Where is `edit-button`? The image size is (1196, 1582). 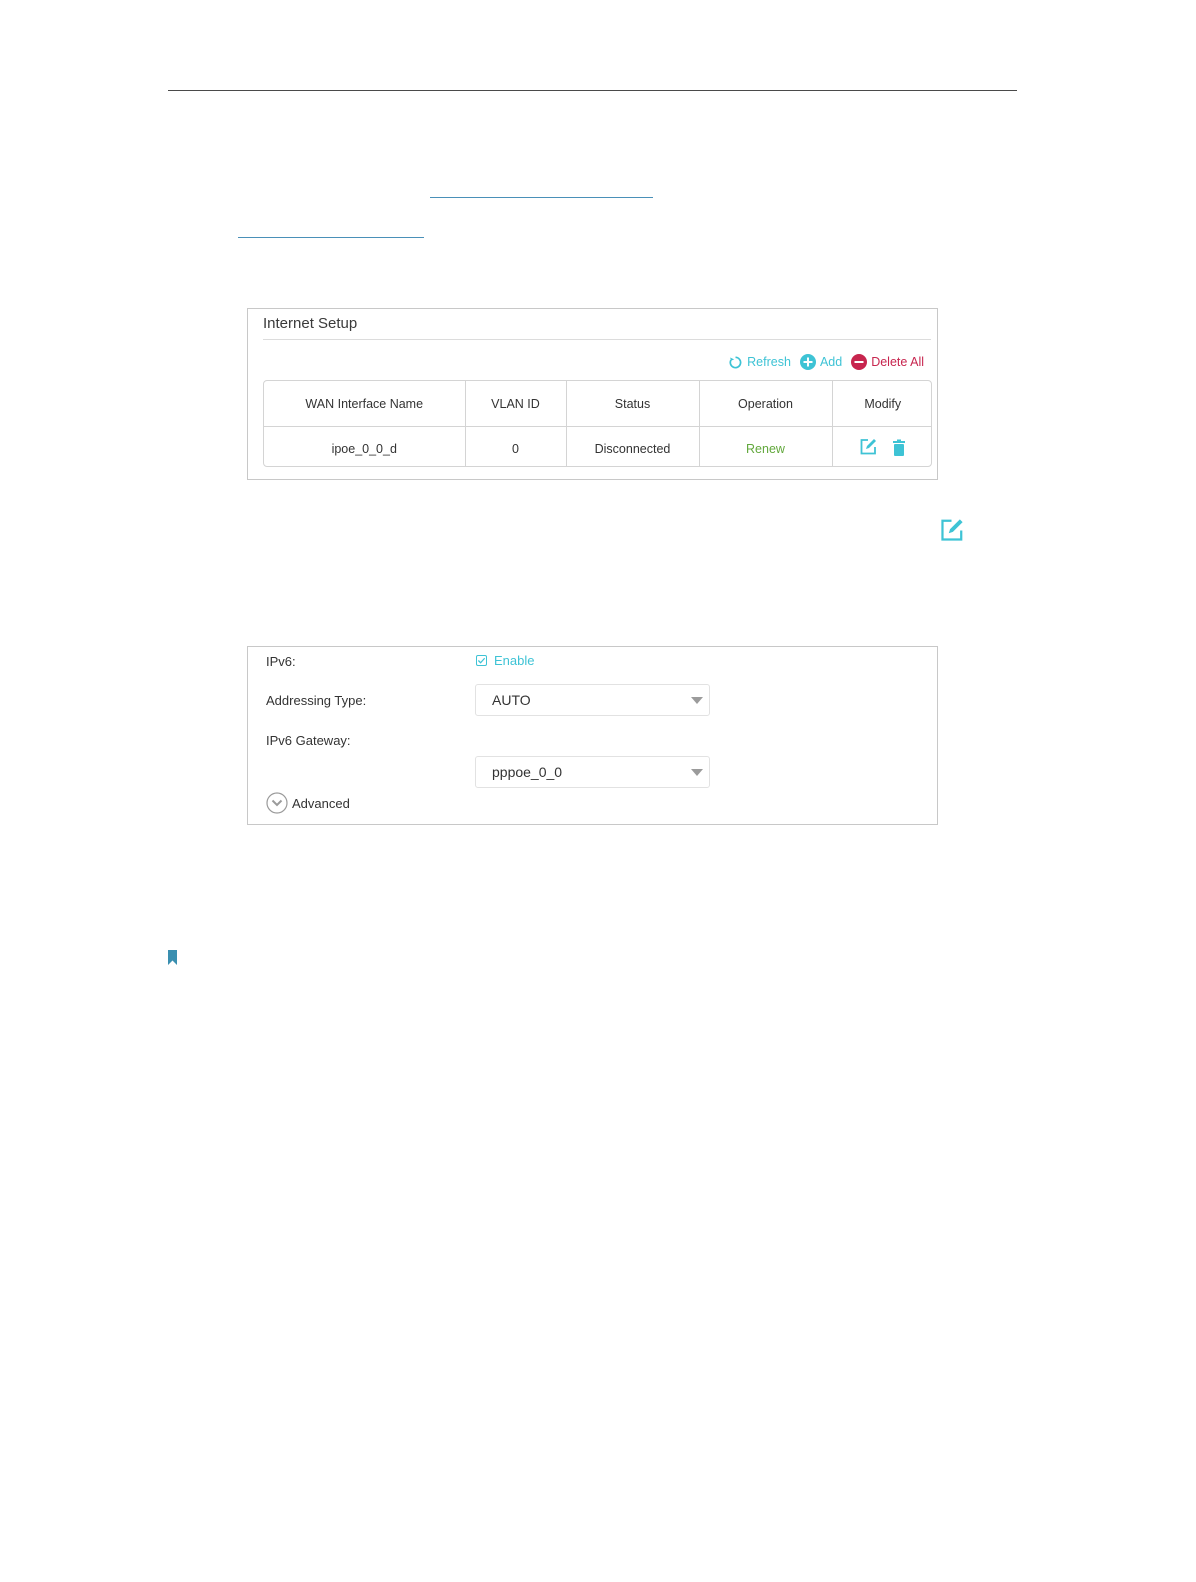 edit-button is located at coordinates (868, 448).